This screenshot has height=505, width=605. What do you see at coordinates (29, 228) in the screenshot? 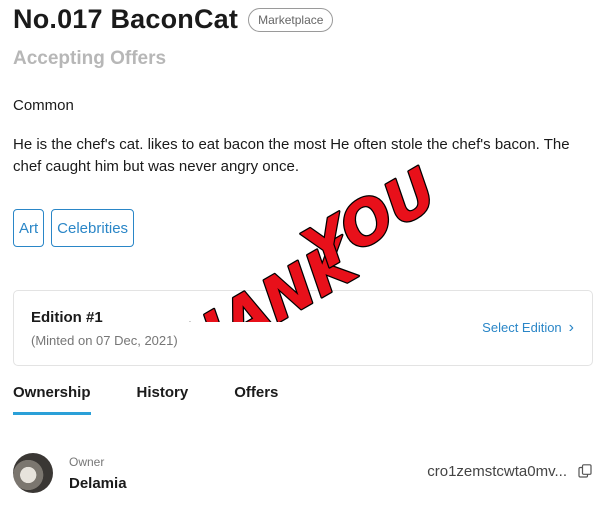
I see `tag-art: Art` at bounding box center [29, 228].